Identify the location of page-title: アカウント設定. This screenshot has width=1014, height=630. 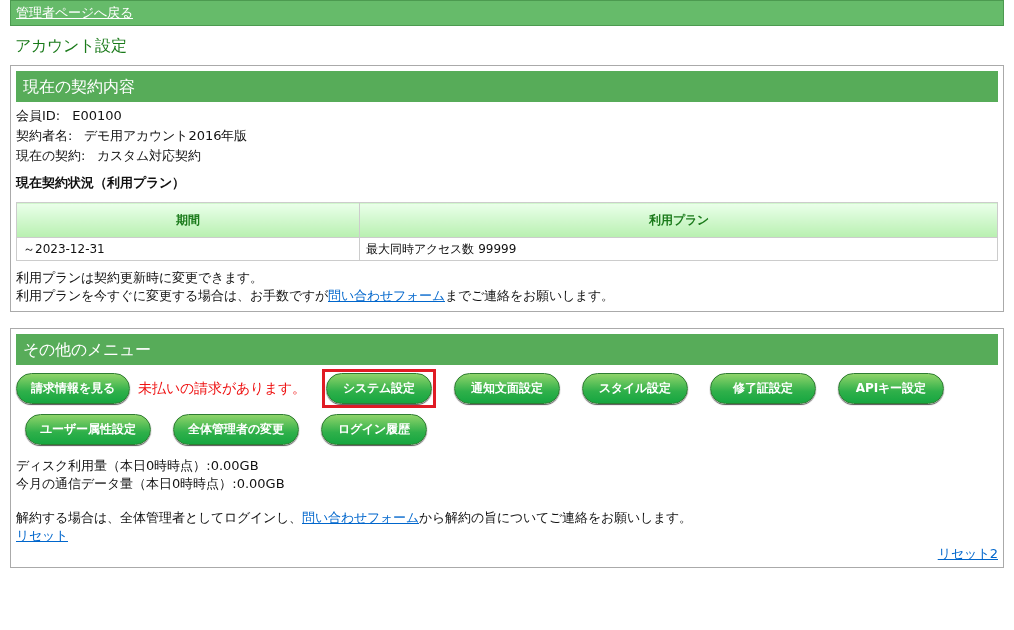
(71, 46).